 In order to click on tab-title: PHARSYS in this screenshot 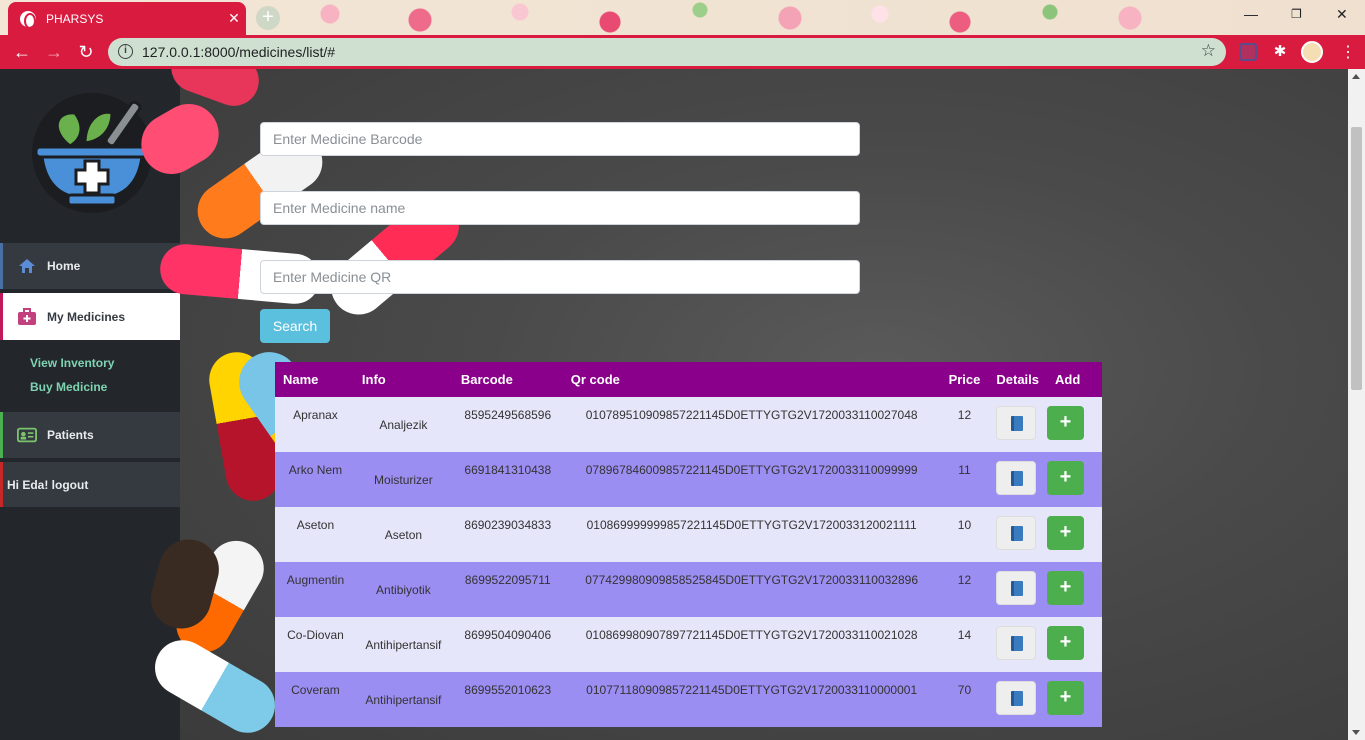, I will do `click(75, 18)`.